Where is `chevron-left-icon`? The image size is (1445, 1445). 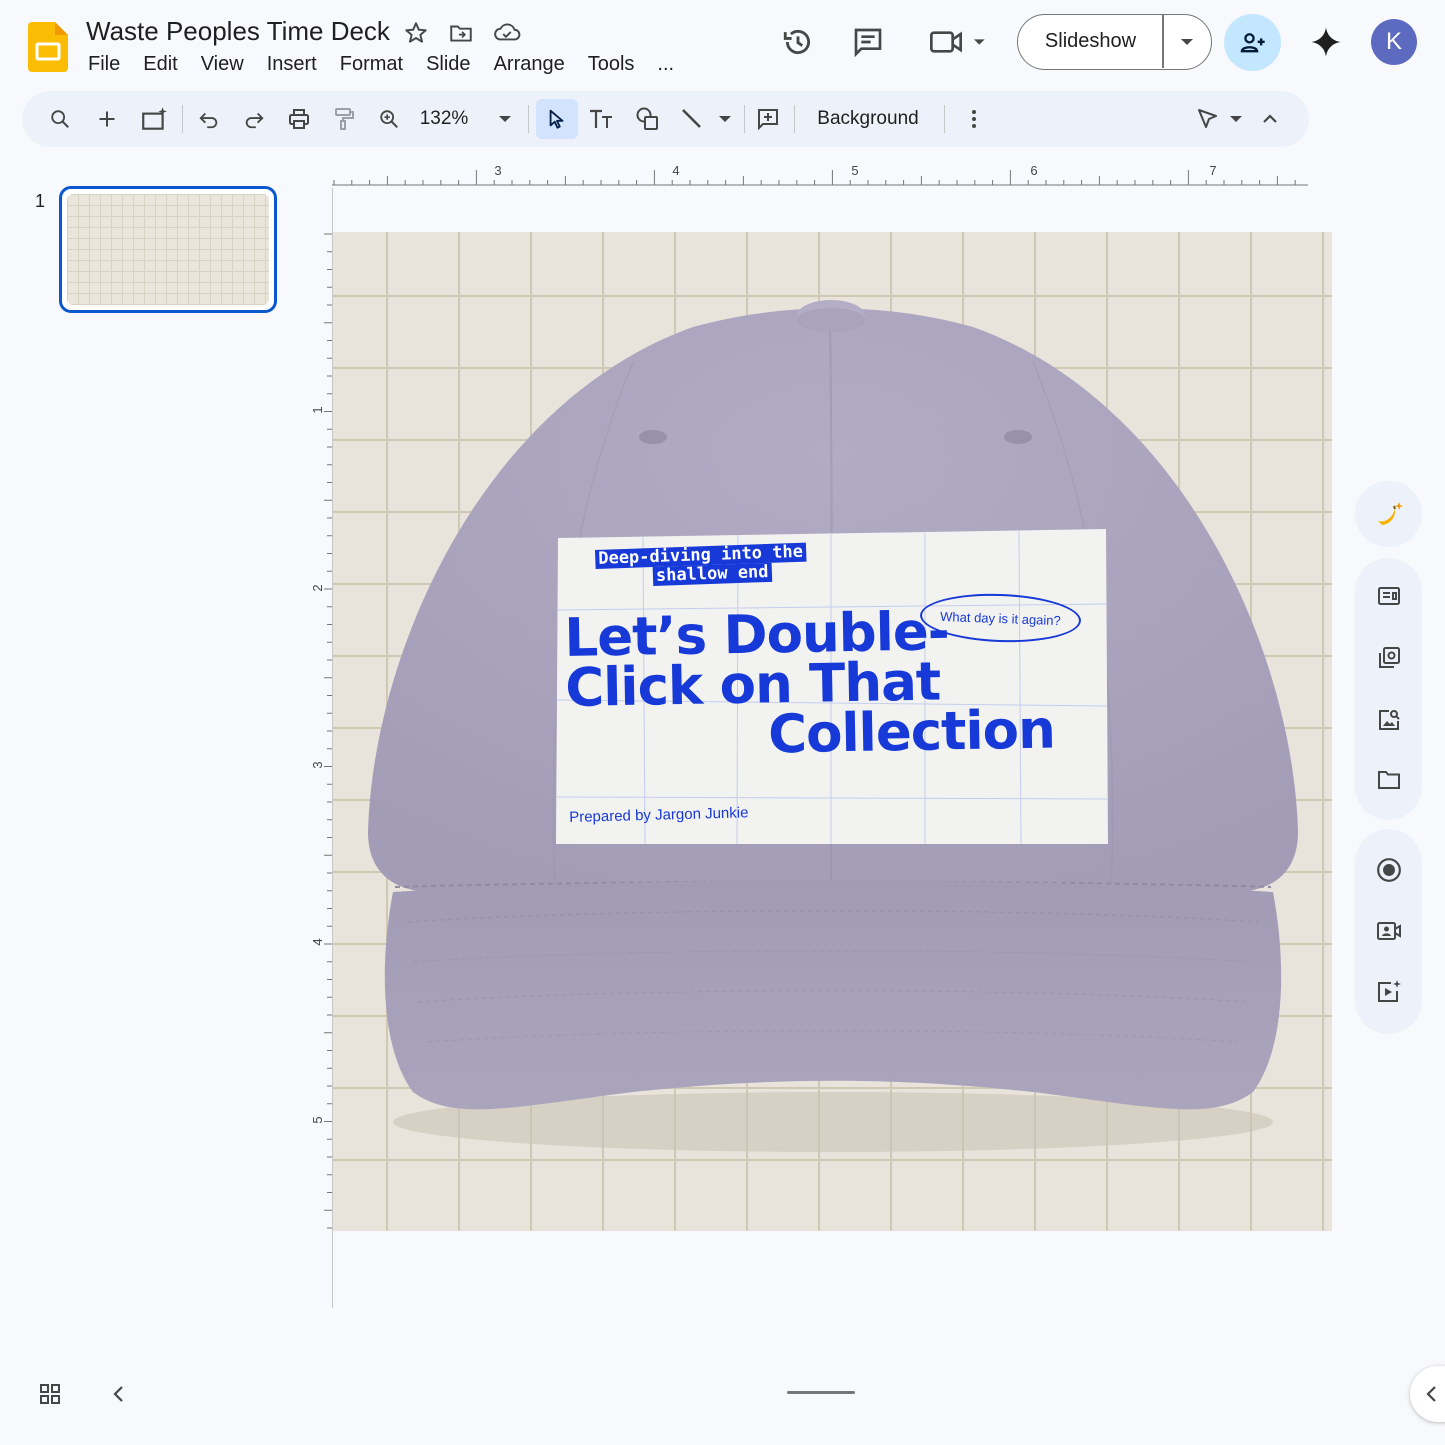
chevron-left-icon is located at coordinates (119, 1394).